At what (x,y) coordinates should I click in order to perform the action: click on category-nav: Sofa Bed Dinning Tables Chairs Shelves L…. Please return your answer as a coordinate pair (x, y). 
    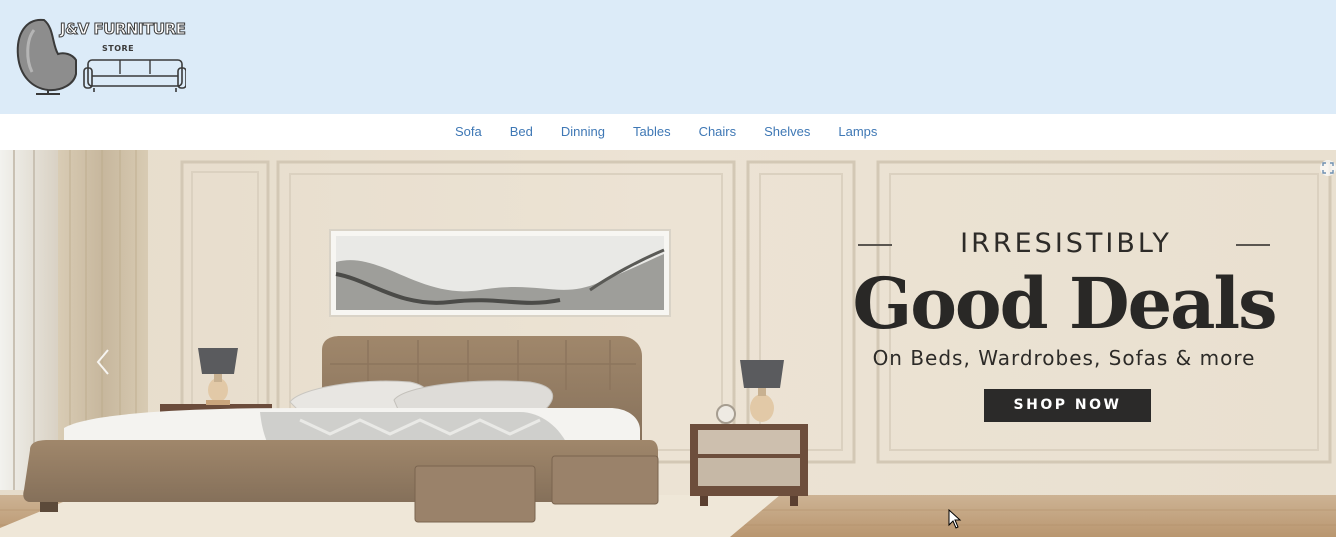
    Looking at the image, I should click on (668, 132).